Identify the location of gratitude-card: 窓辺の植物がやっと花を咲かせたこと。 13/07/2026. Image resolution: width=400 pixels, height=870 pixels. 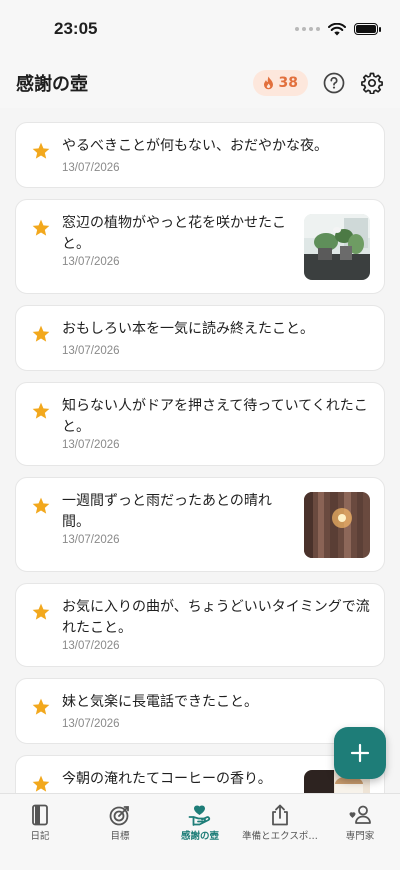
(200, 246).